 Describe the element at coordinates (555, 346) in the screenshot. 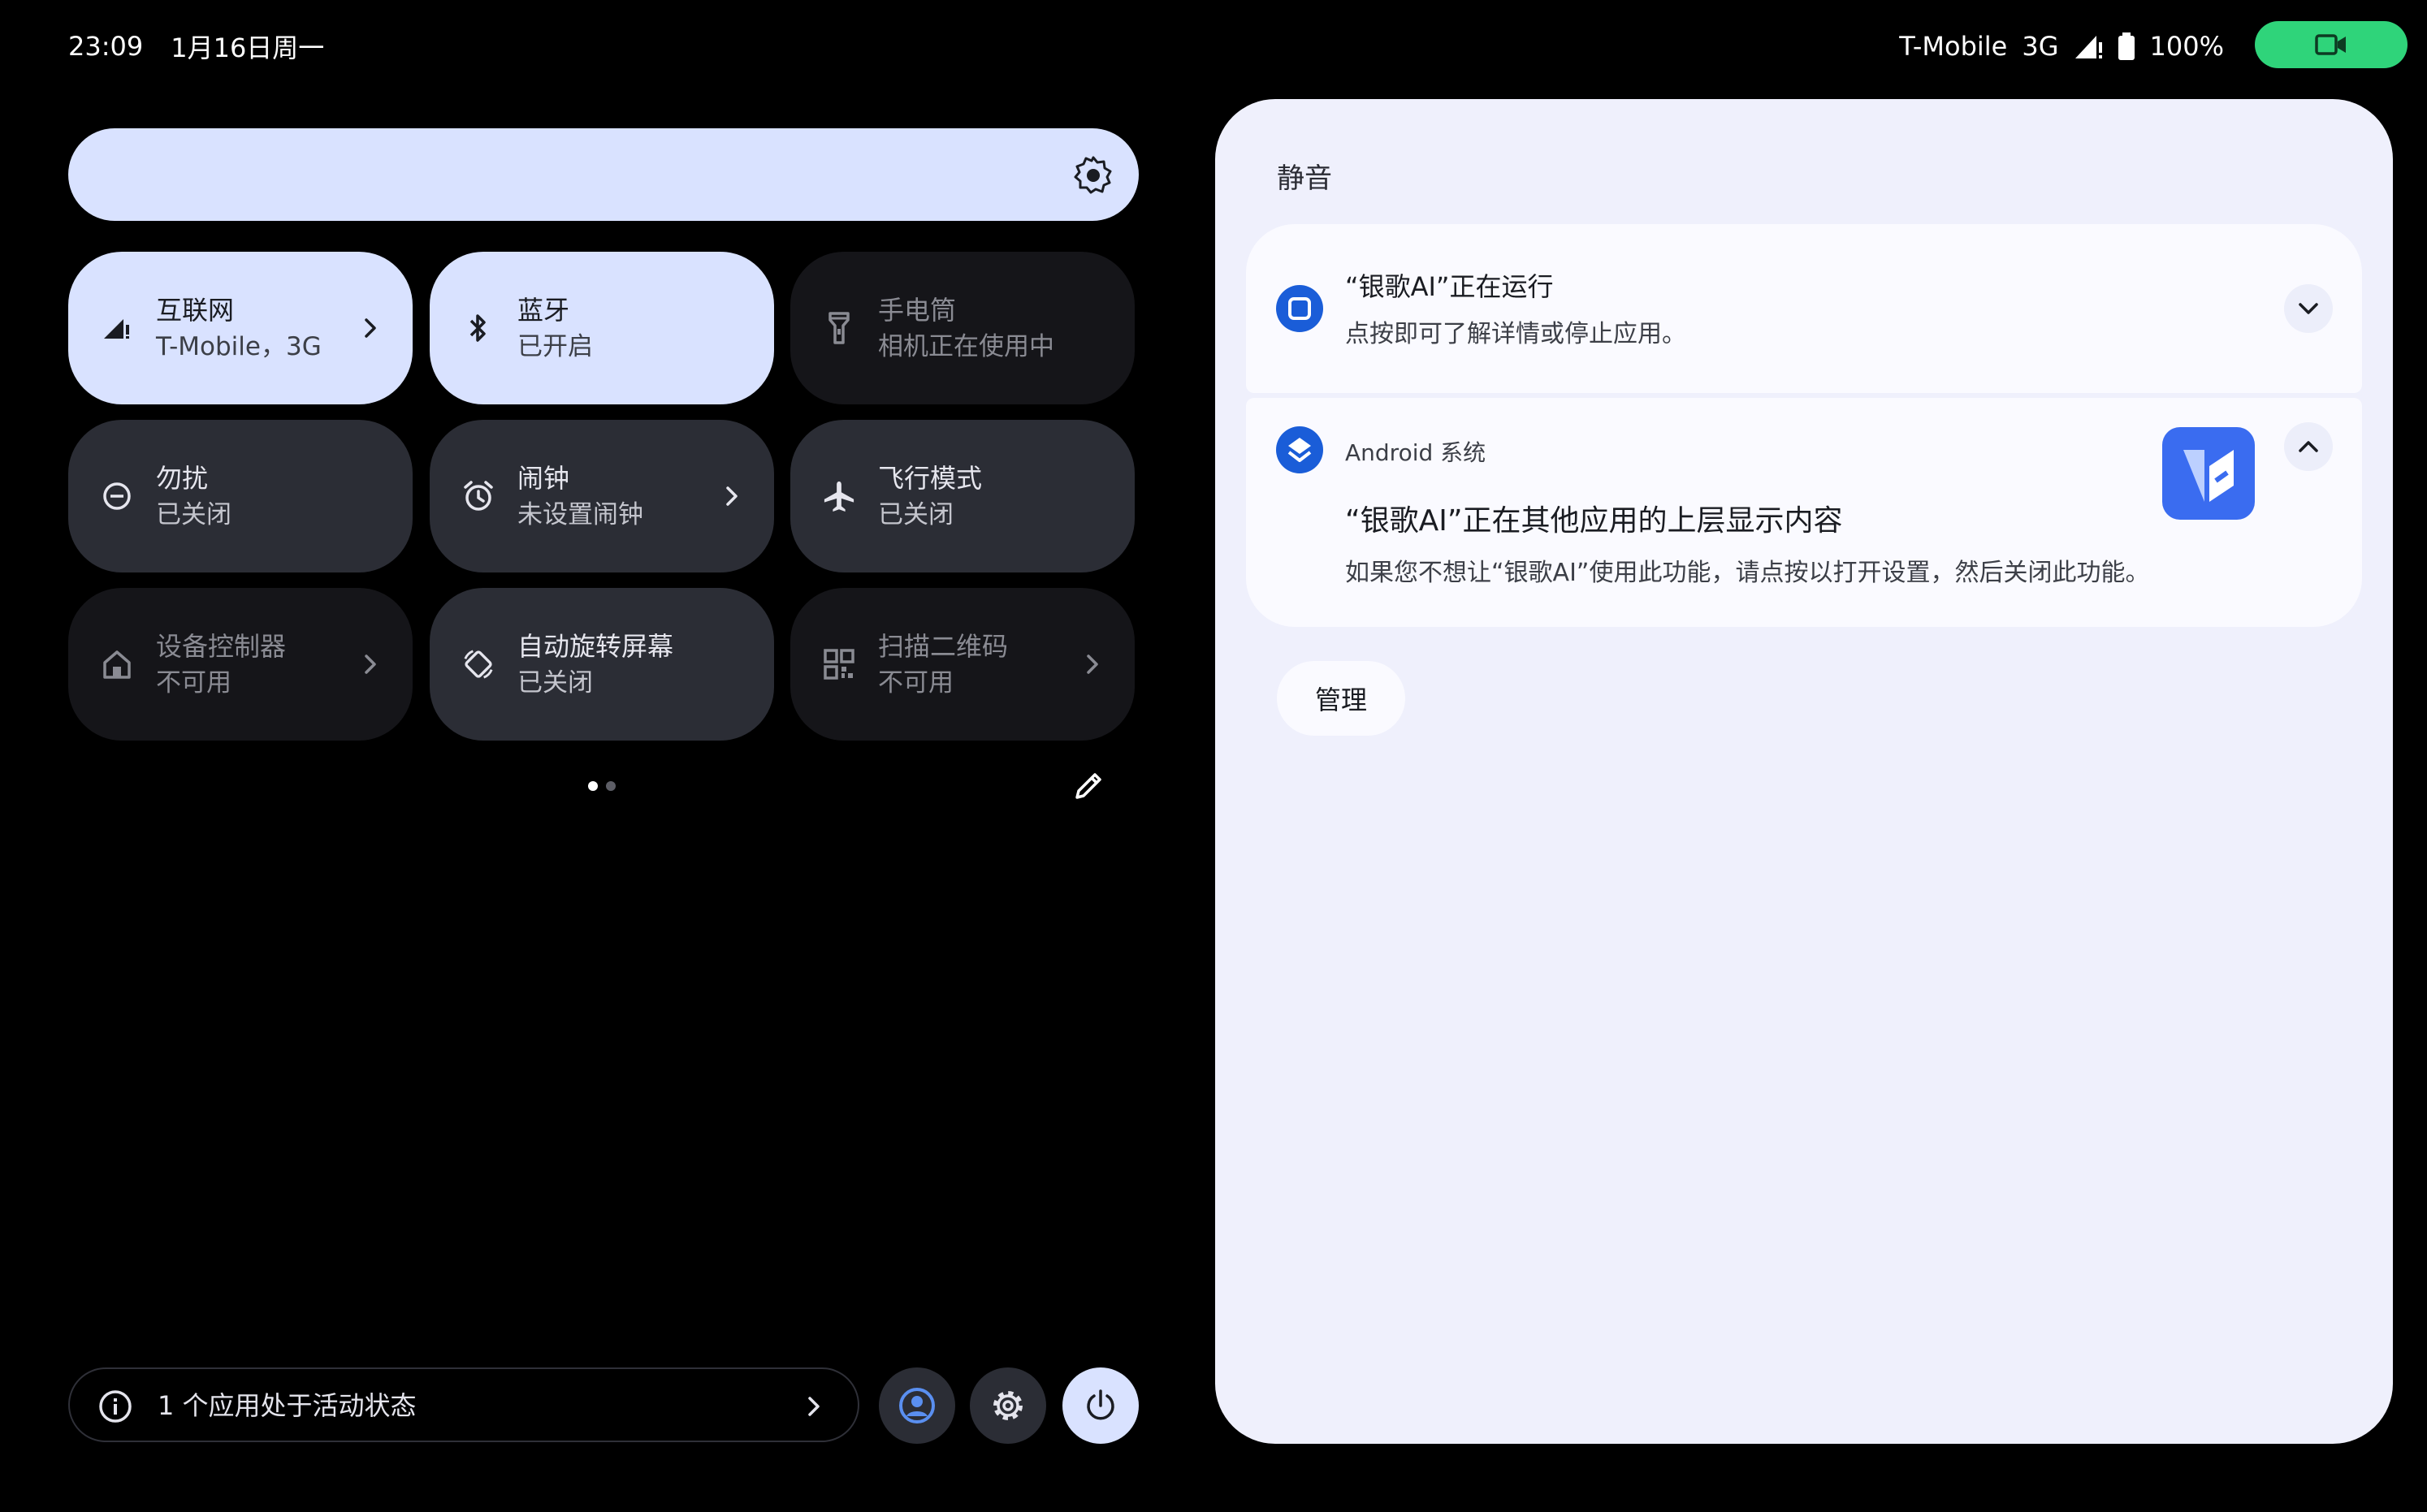

I see `tile-subtitle: 已开启` at that location.